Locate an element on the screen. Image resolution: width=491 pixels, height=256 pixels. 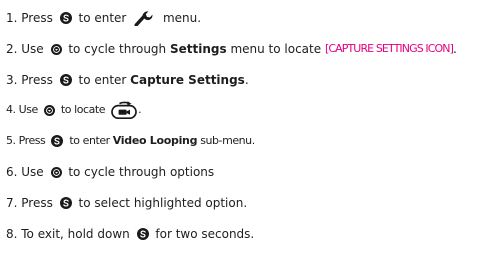
step-6: 6. Use to cycle through options is located at coordinates (110, 172).